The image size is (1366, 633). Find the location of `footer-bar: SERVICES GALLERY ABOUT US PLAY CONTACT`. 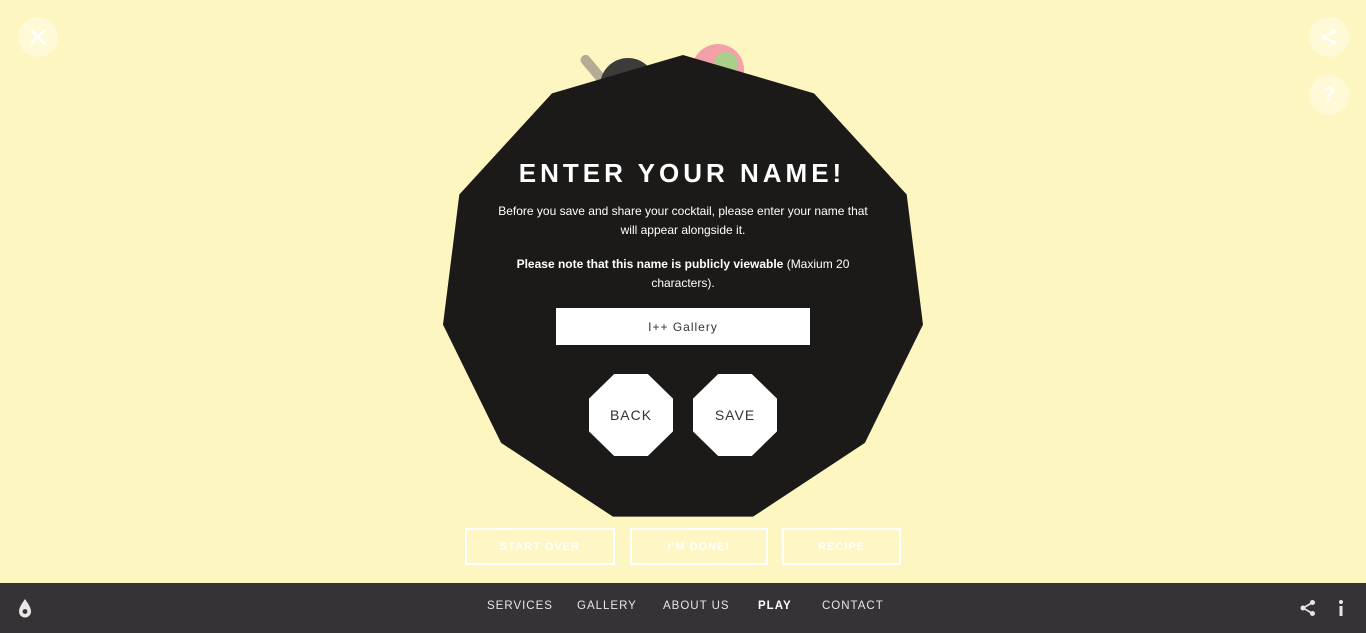

footer-bar: SERVICES GALLERY ABOUT US PLAY CONTACT is located at coordinates (683, 608).